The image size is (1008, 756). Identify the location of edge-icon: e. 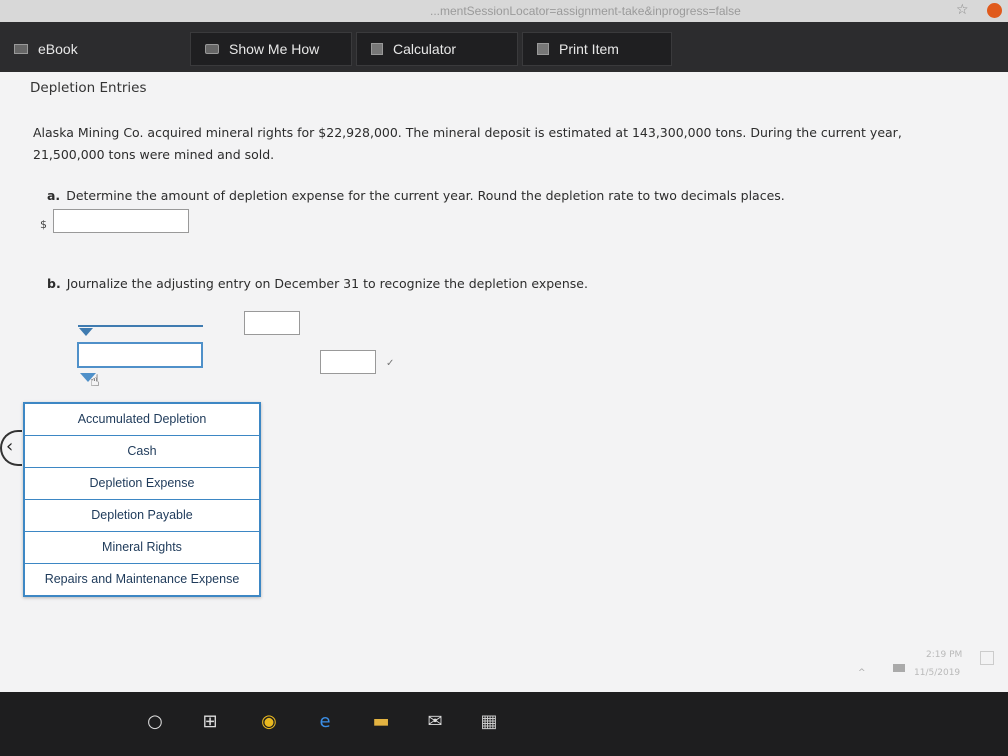
(325, 722).